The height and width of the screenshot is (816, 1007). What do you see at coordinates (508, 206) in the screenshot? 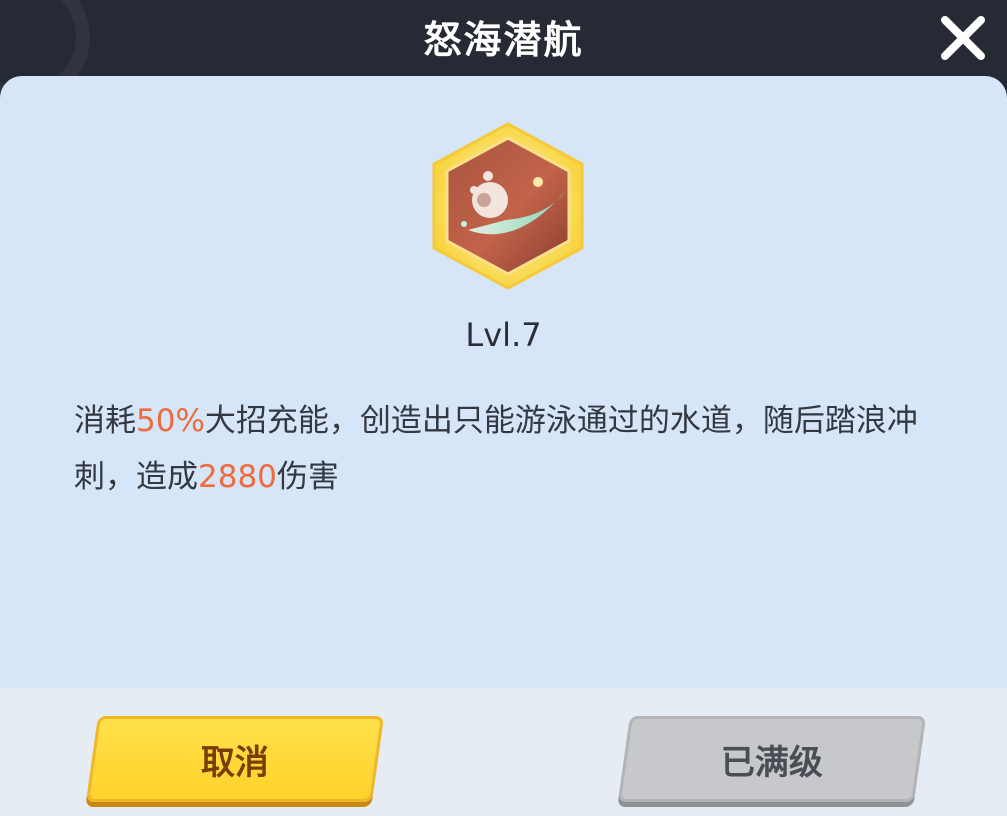
I see `skill-emblem-icon` at bounding box center [508, 206].